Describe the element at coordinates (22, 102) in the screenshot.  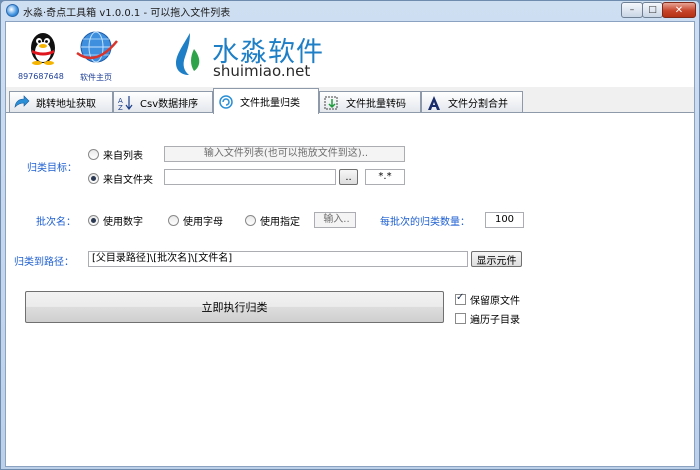
I see `redirect-arrow-icon` at that location.